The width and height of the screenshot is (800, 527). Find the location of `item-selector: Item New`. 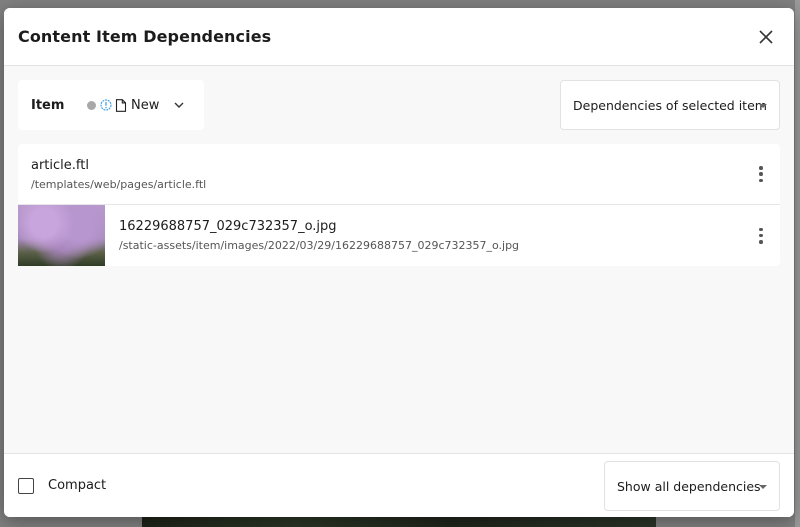

item-selector: Item New is located at coordinates (111, 105).